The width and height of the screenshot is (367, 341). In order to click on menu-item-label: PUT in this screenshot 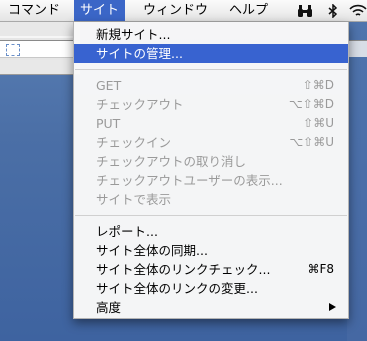, I will do `click(108, 123)`.